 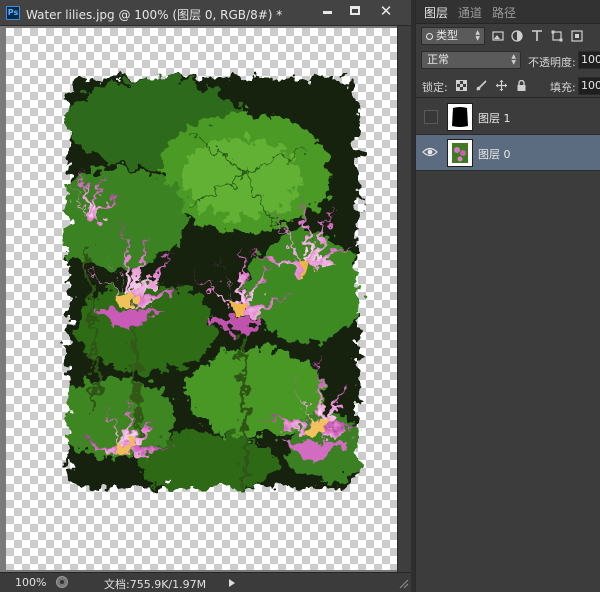 What do you see at coordinates (494, 154) in the screenshot?
I see `layer-name: 图层 0` at bounding box center [494, 154].